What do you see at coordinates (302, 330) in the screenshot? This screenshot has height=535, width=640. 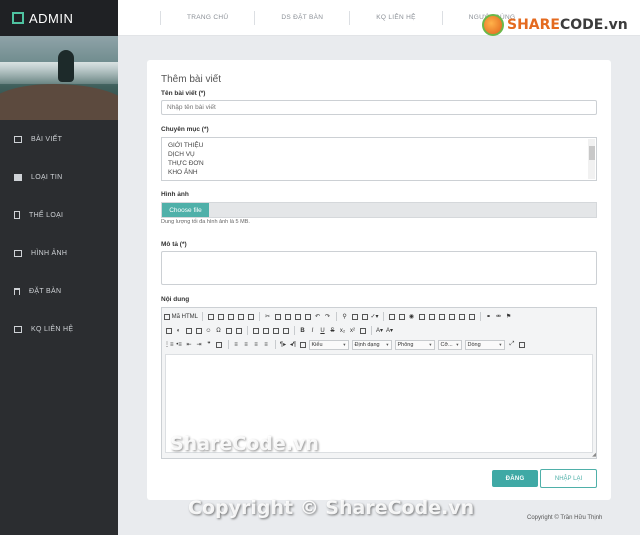 I see `bold-button: B` at bounding box center [302, 330].